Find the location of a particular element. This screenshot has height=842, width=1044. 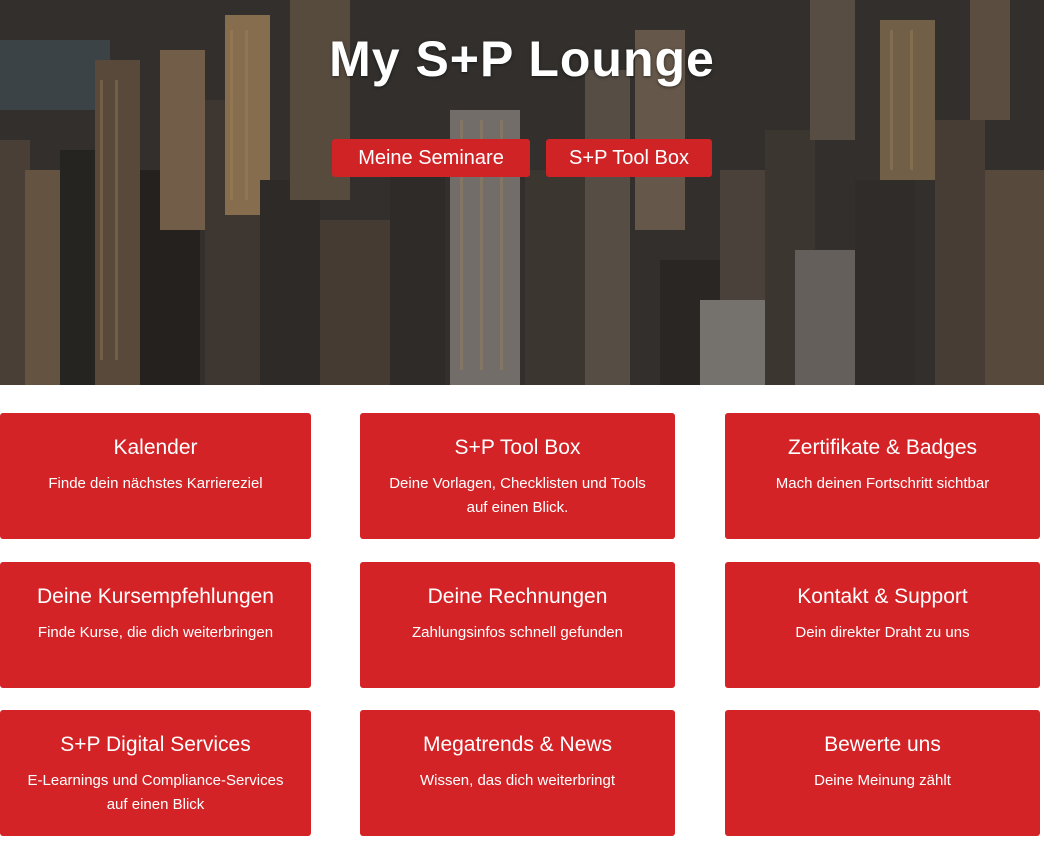

card-subtitle: Mach deinen Fortschritt sichtbar is located at coordinates (882, 483).